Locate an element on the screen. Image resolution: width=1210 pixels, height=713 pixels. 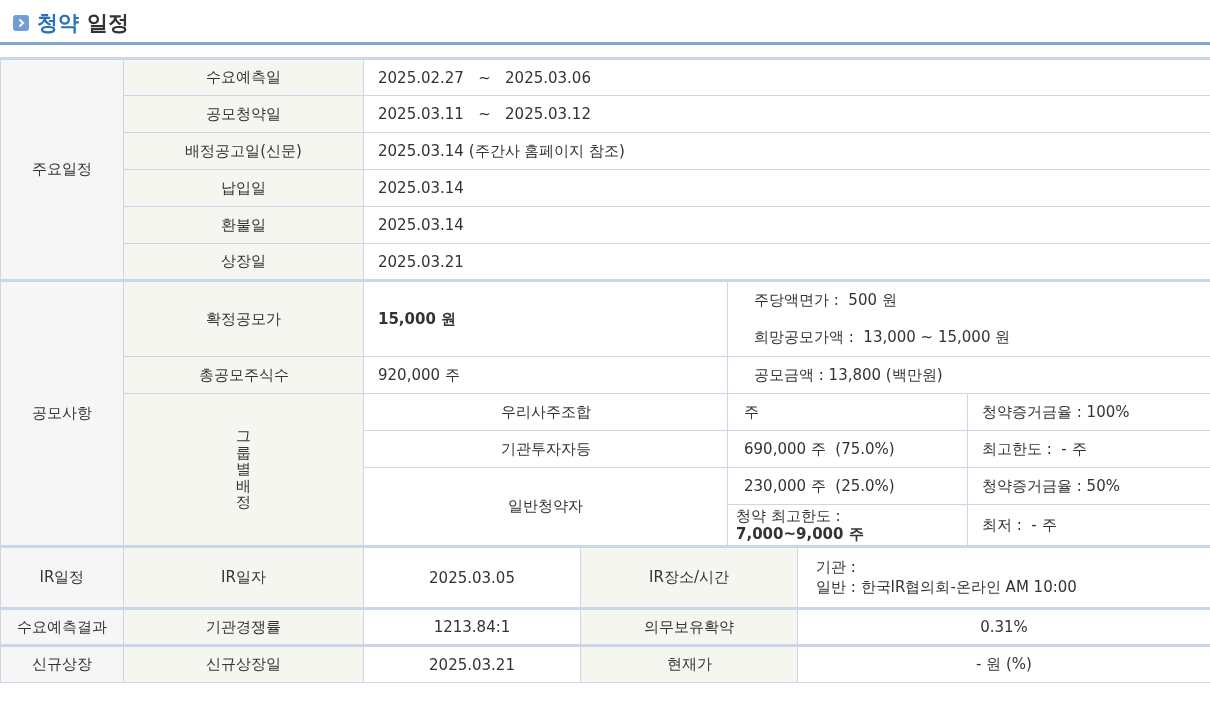
table-cell: 기관투자자등 is located at coordinates (545, 449).